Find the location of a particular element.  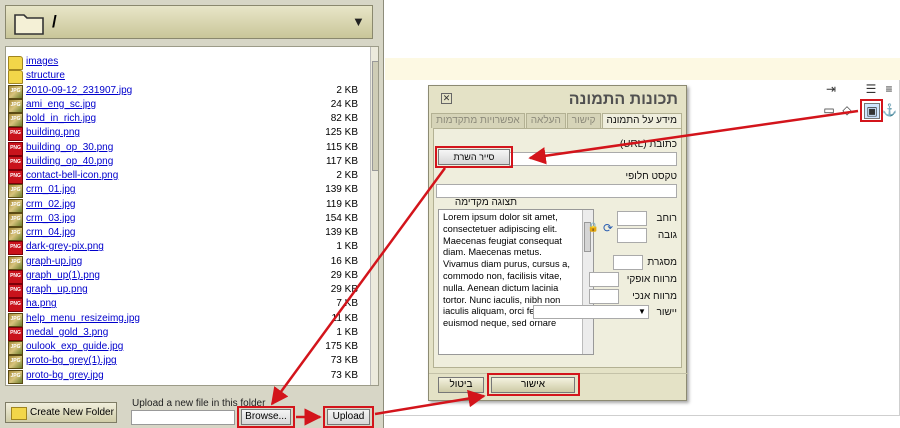

table-icon: ▭ is located at coordinates (829, 110).